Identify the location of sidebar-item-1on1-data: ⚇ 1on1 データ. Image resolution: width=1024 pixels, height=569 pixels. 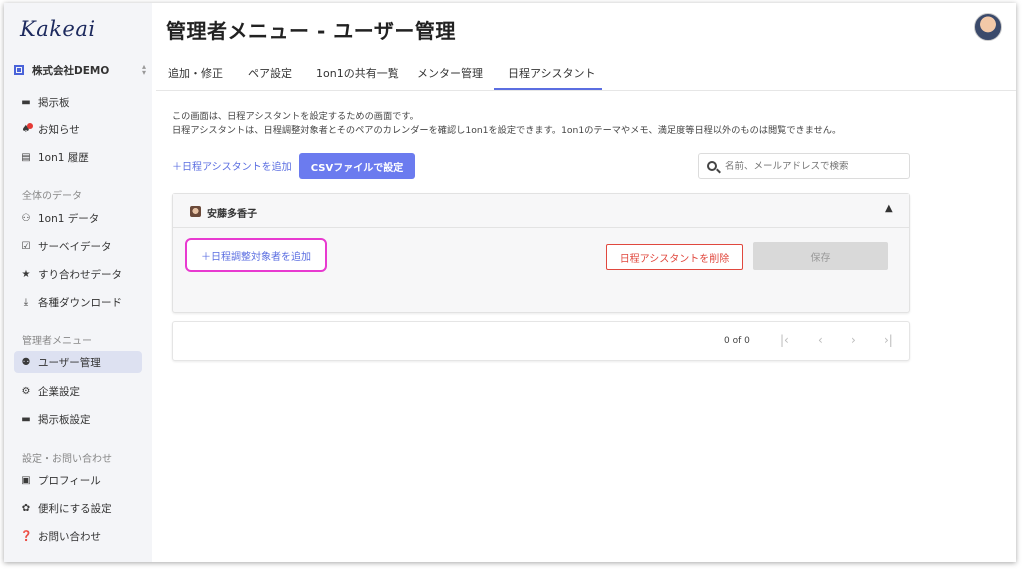
(78, 218).